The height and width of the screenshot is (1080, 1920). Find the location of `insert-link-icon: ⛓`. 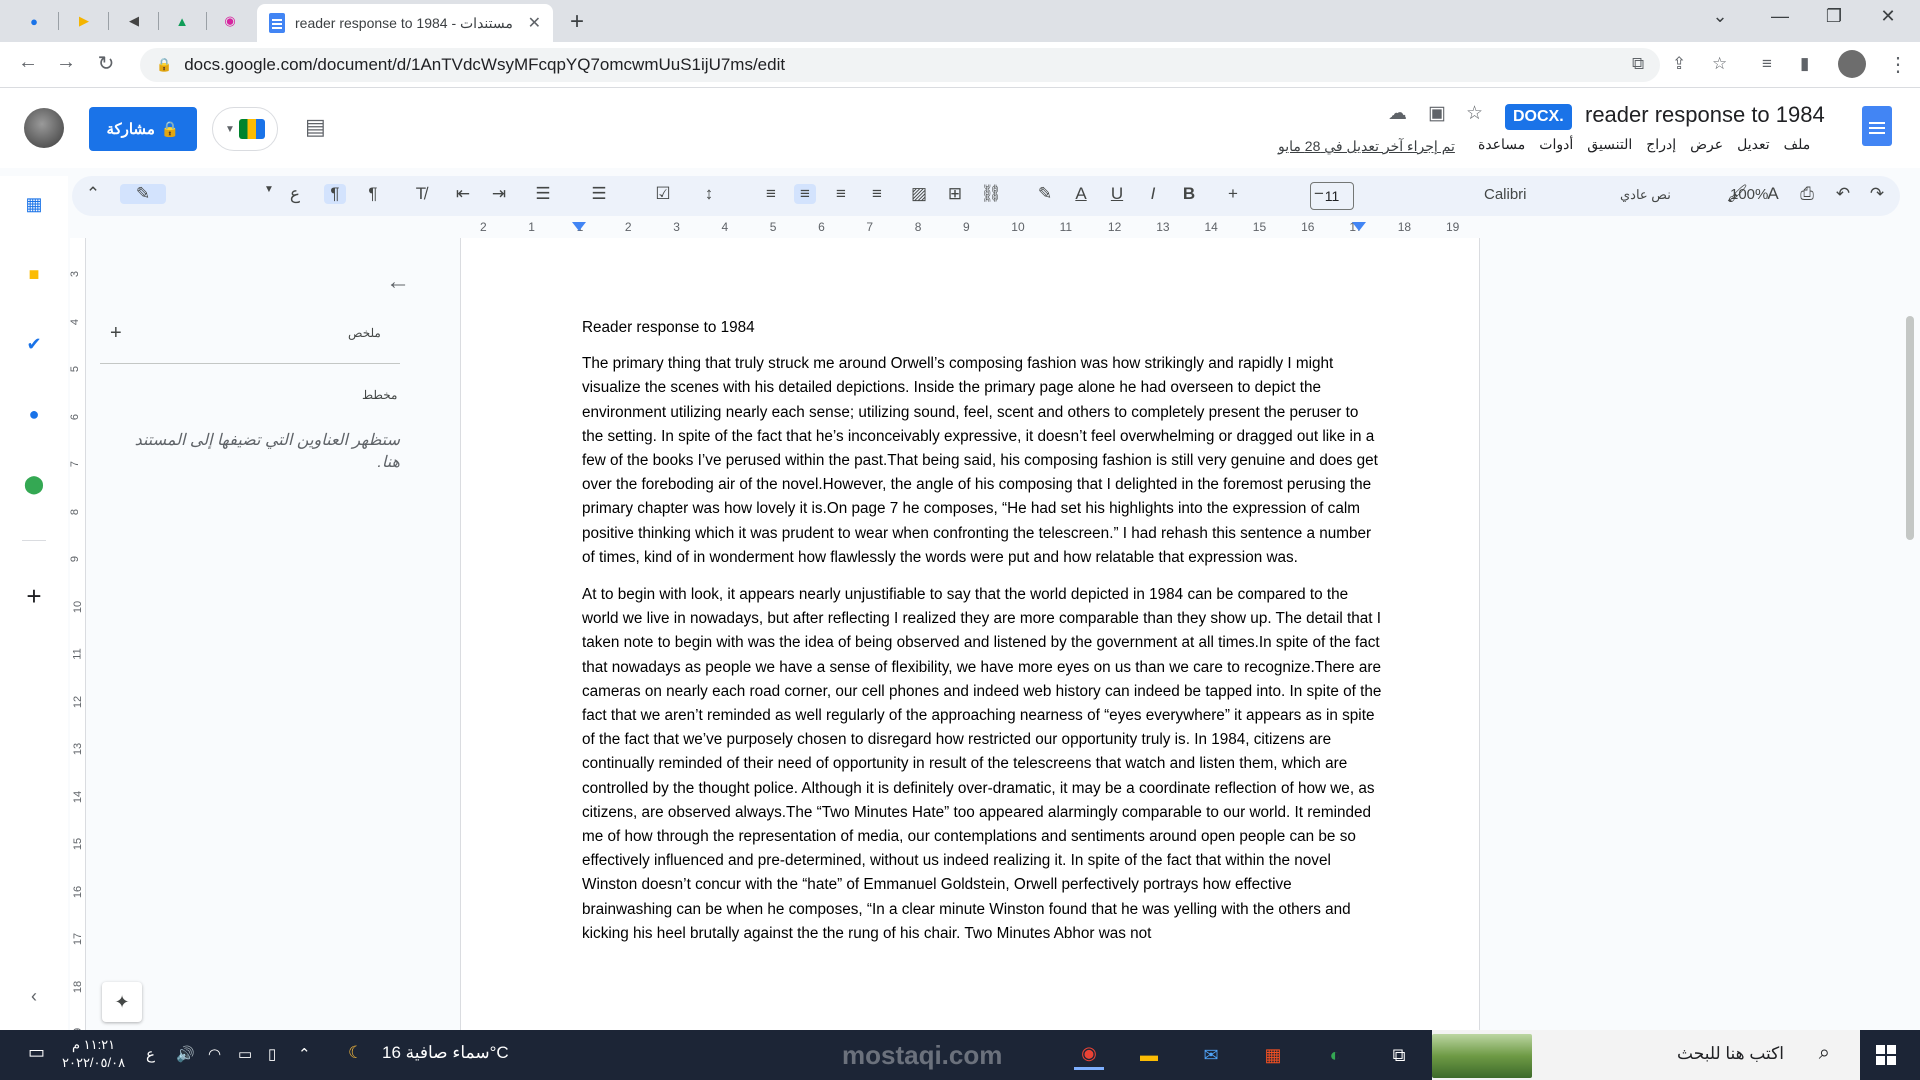

insert-link-icon: ⛓ is located at coordinates (991, 194).